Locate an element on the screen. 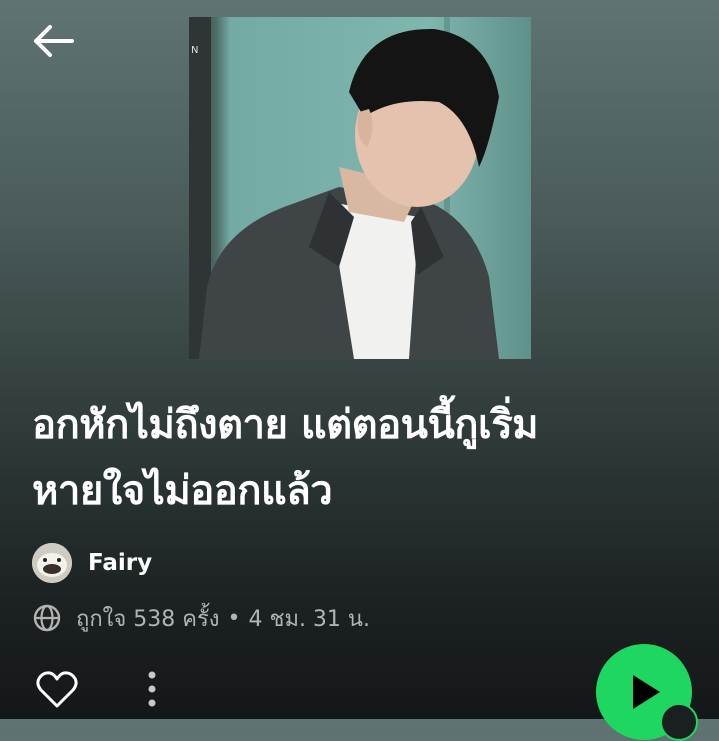  more-options-button is located at coordinates (152, 690).